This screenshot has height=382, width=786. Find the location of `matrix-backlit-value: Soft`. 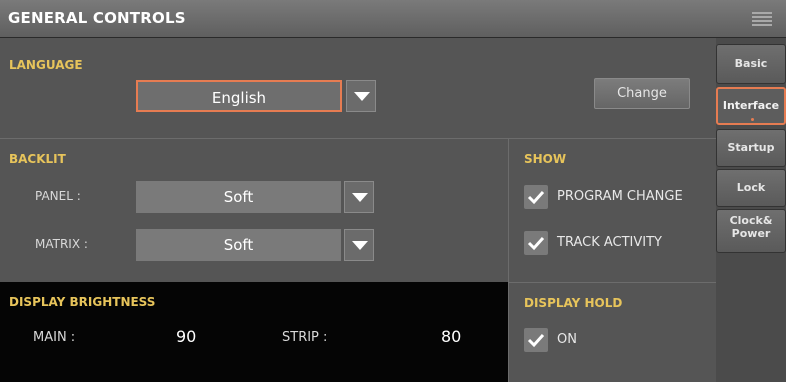

matrix-backlit-value: Soft is located at coordinates (238, 245).